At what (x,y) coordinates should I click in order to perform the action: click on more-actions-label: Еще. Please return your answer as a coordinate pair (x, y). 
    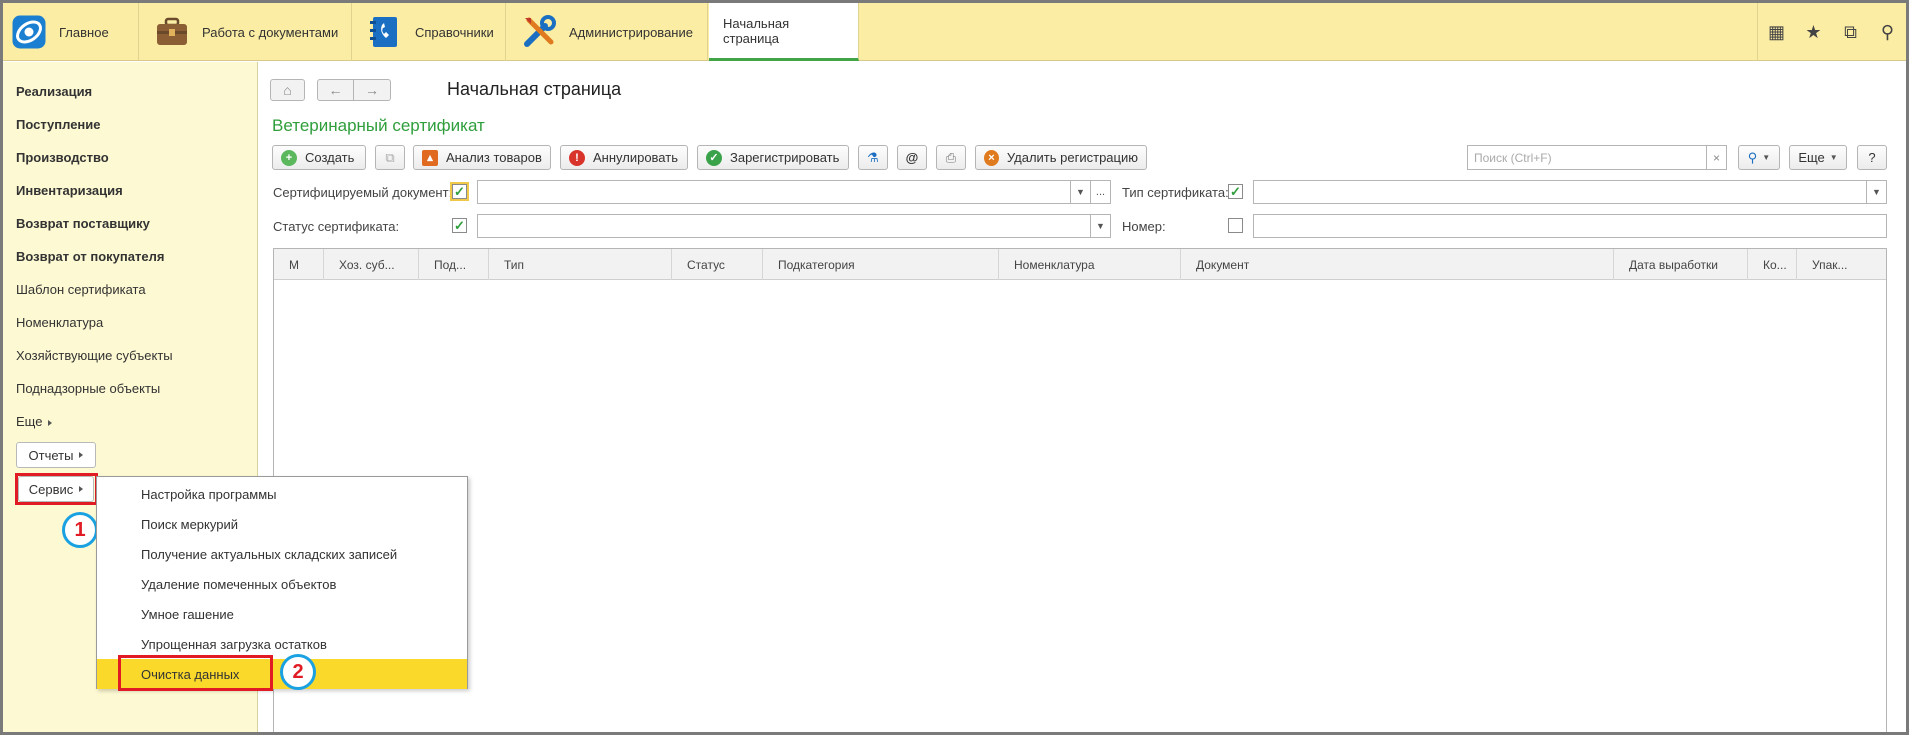
    Looking at the image, I should click on (1811, 157).